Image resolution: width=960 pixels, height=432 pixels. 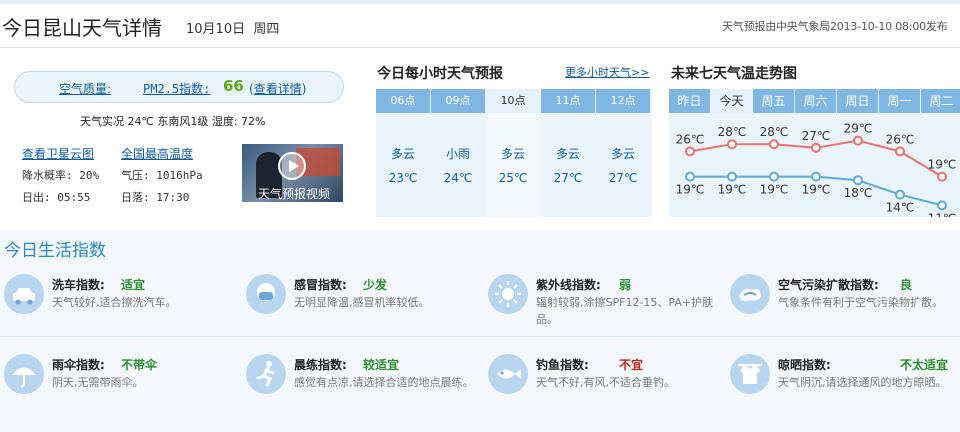 What do you see at coordinates (440, 74) in the screenshot?
I see `hourly-forecast-title: 今日每小时天气预报` at bounding box center [440, 74].